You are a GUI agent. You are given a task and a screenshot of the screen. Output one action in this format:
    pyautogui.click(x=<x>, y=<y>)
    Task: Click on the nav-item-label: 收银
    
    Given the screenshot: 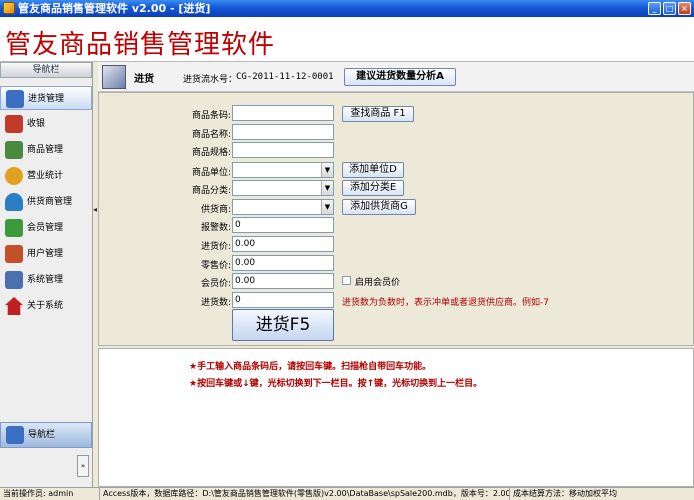 What is the action you would take?
    pyautogui.click(x=36, y=124)
    